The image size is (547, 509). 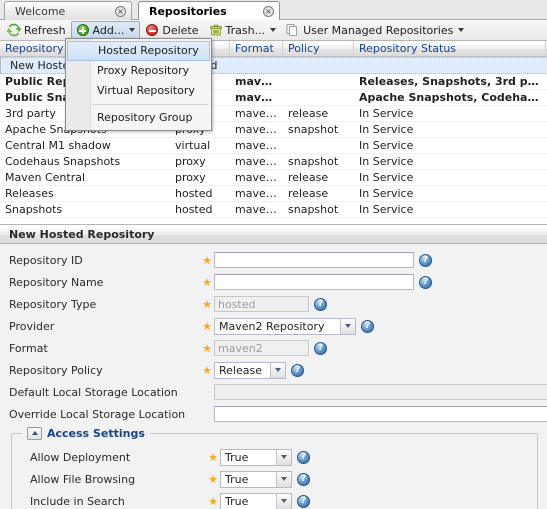 What do you see at coordinates (450, 48) in the screenshot?
I see `column-header-status: Repository Status` at bounding box center [450, 48].